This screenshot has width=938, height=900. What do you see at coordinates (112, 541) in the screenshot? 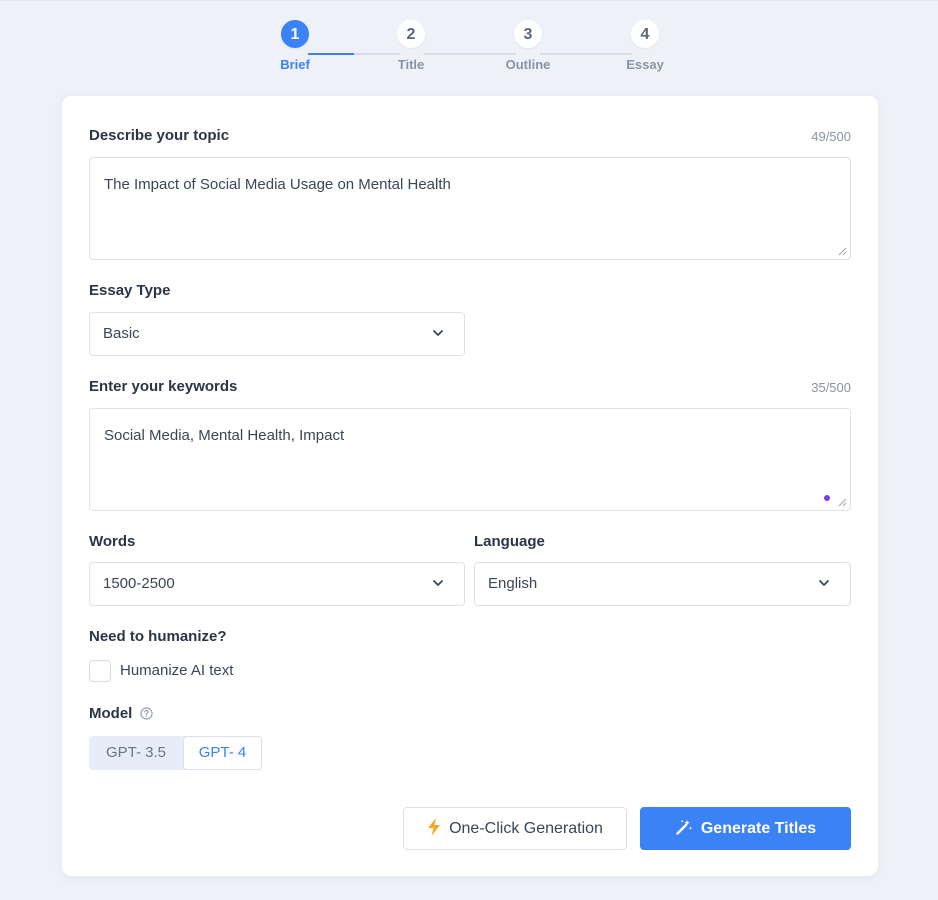
I see `words-label: Words` at bounding box center [112, 541].